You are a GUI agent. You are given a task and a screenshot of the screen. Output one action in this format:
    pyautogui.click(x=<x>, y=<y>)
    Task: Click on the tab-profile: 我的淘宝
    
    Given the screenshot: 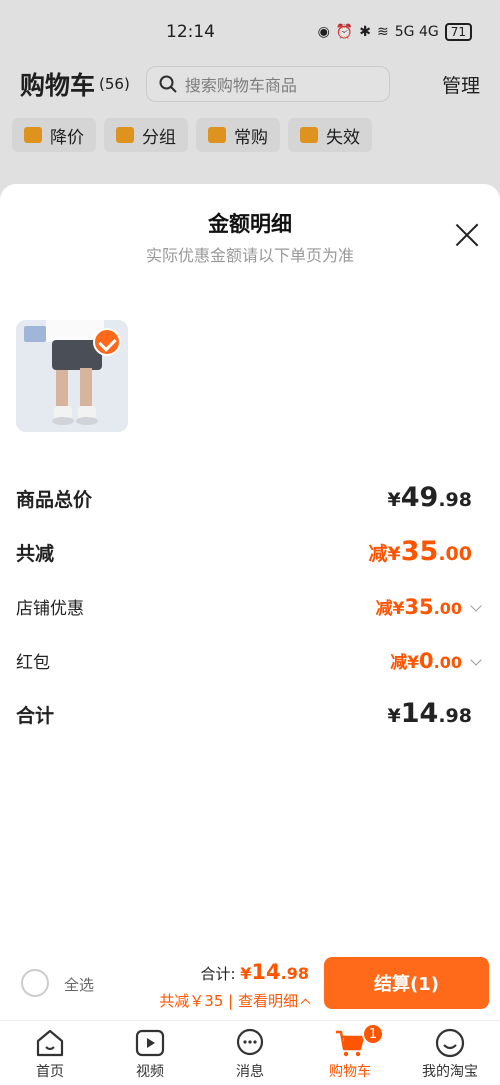 What is the action you would take?
    pyautogui.click(x=450, y=1053)
    